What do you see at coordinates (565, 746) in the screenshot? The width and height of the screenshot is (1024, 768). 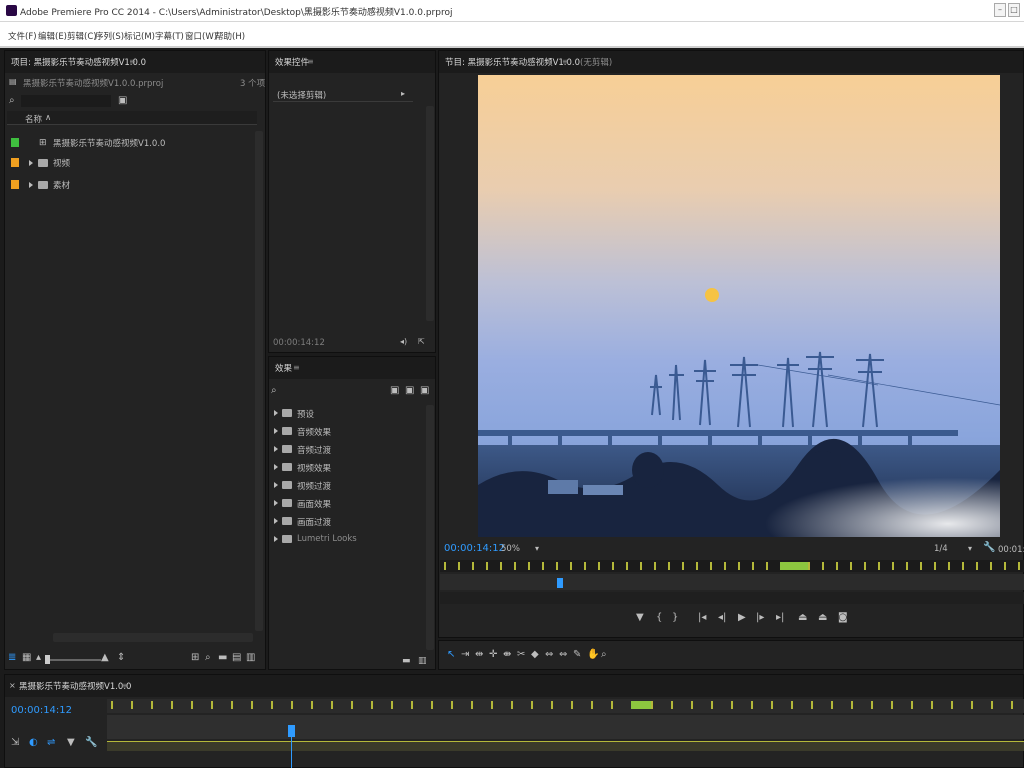 I see `timeline-work-area-bar` at bounding box center [565, 746].